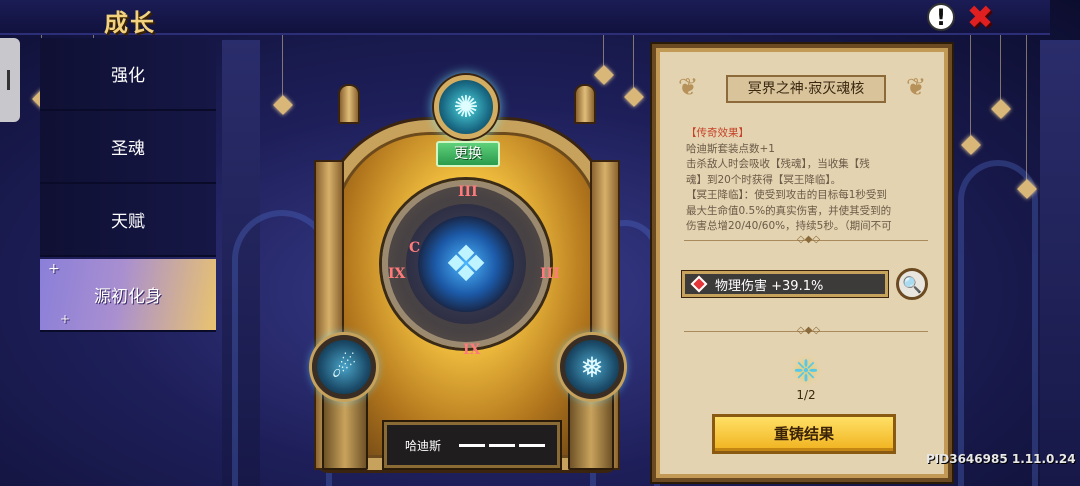  Describe the element at coordinates (592, 367) in the screenshot. I see `right-rune-slot-icon: ❅` at that location.